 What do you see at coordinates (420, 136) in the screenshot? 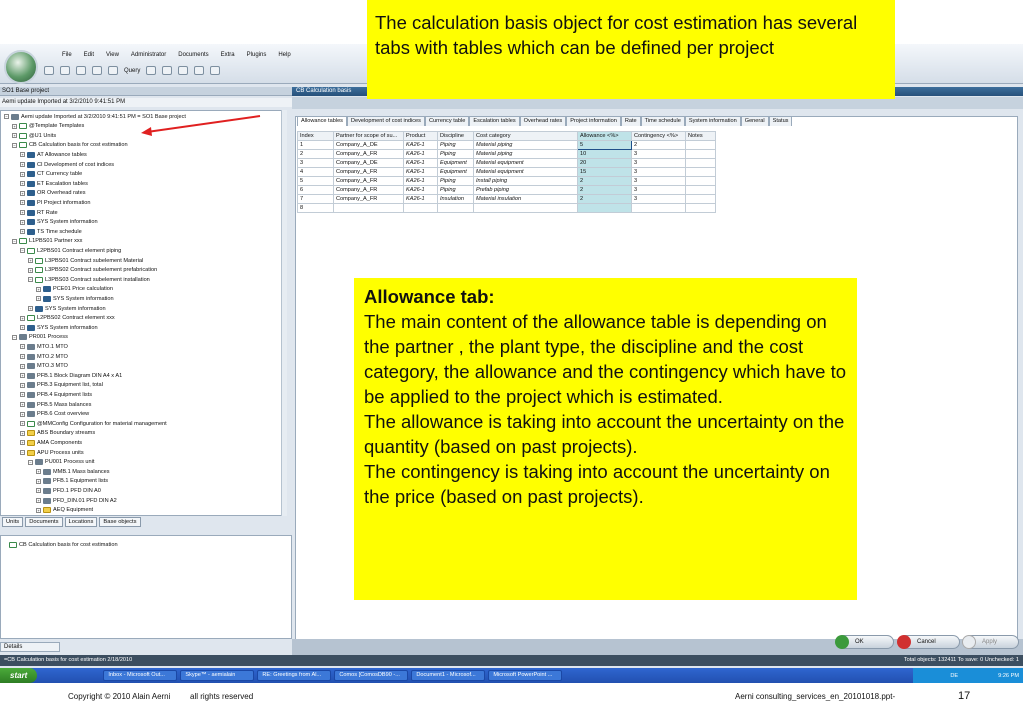
I see `column-header: Product` at bounding box center [420, 136].